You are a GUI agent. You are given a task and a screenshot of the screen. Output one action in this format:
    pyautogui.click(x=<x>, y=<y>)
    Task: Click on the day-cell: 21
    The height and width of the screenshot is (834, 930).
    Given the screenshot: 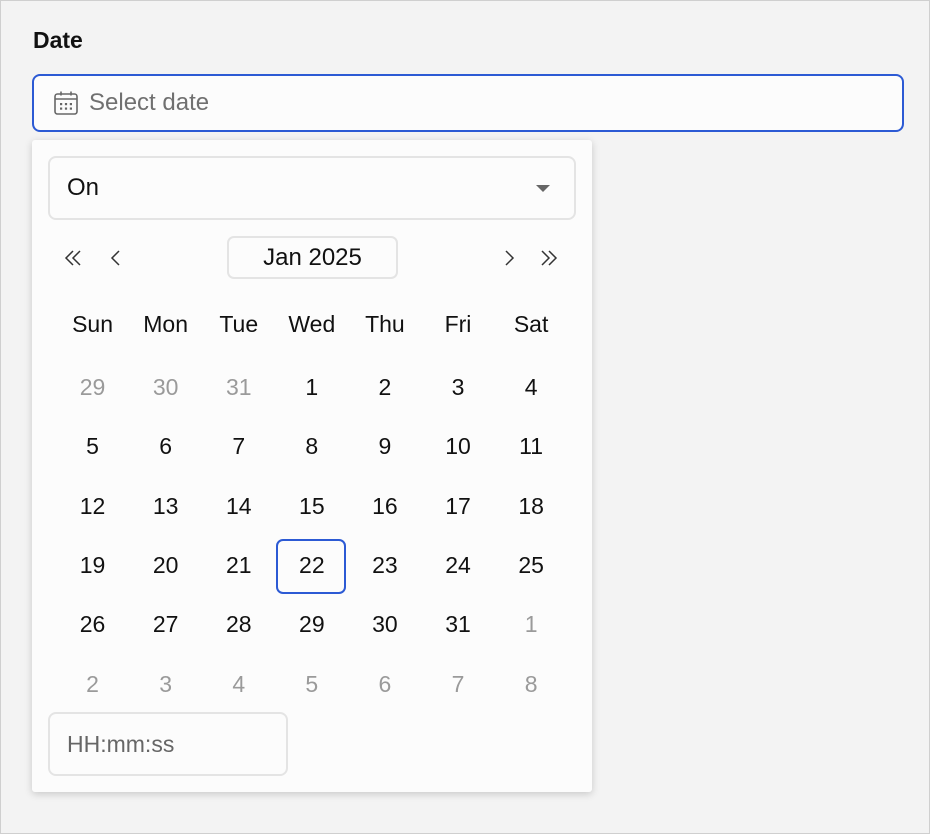 What is the action you would take?
    pyautogui.click(x=238, y=565)
    